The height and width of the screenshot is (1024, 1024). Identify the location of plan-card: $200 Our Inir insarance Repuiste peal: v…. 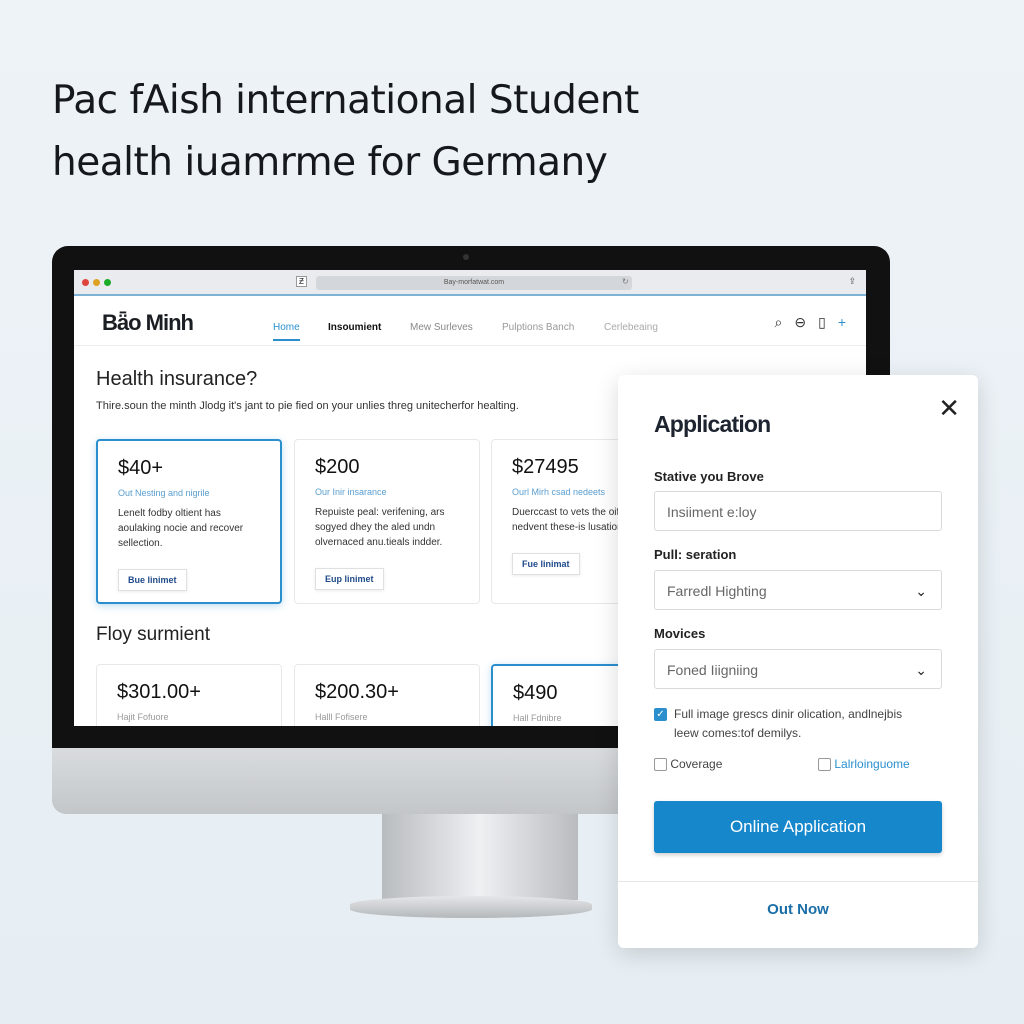
(387, 521).